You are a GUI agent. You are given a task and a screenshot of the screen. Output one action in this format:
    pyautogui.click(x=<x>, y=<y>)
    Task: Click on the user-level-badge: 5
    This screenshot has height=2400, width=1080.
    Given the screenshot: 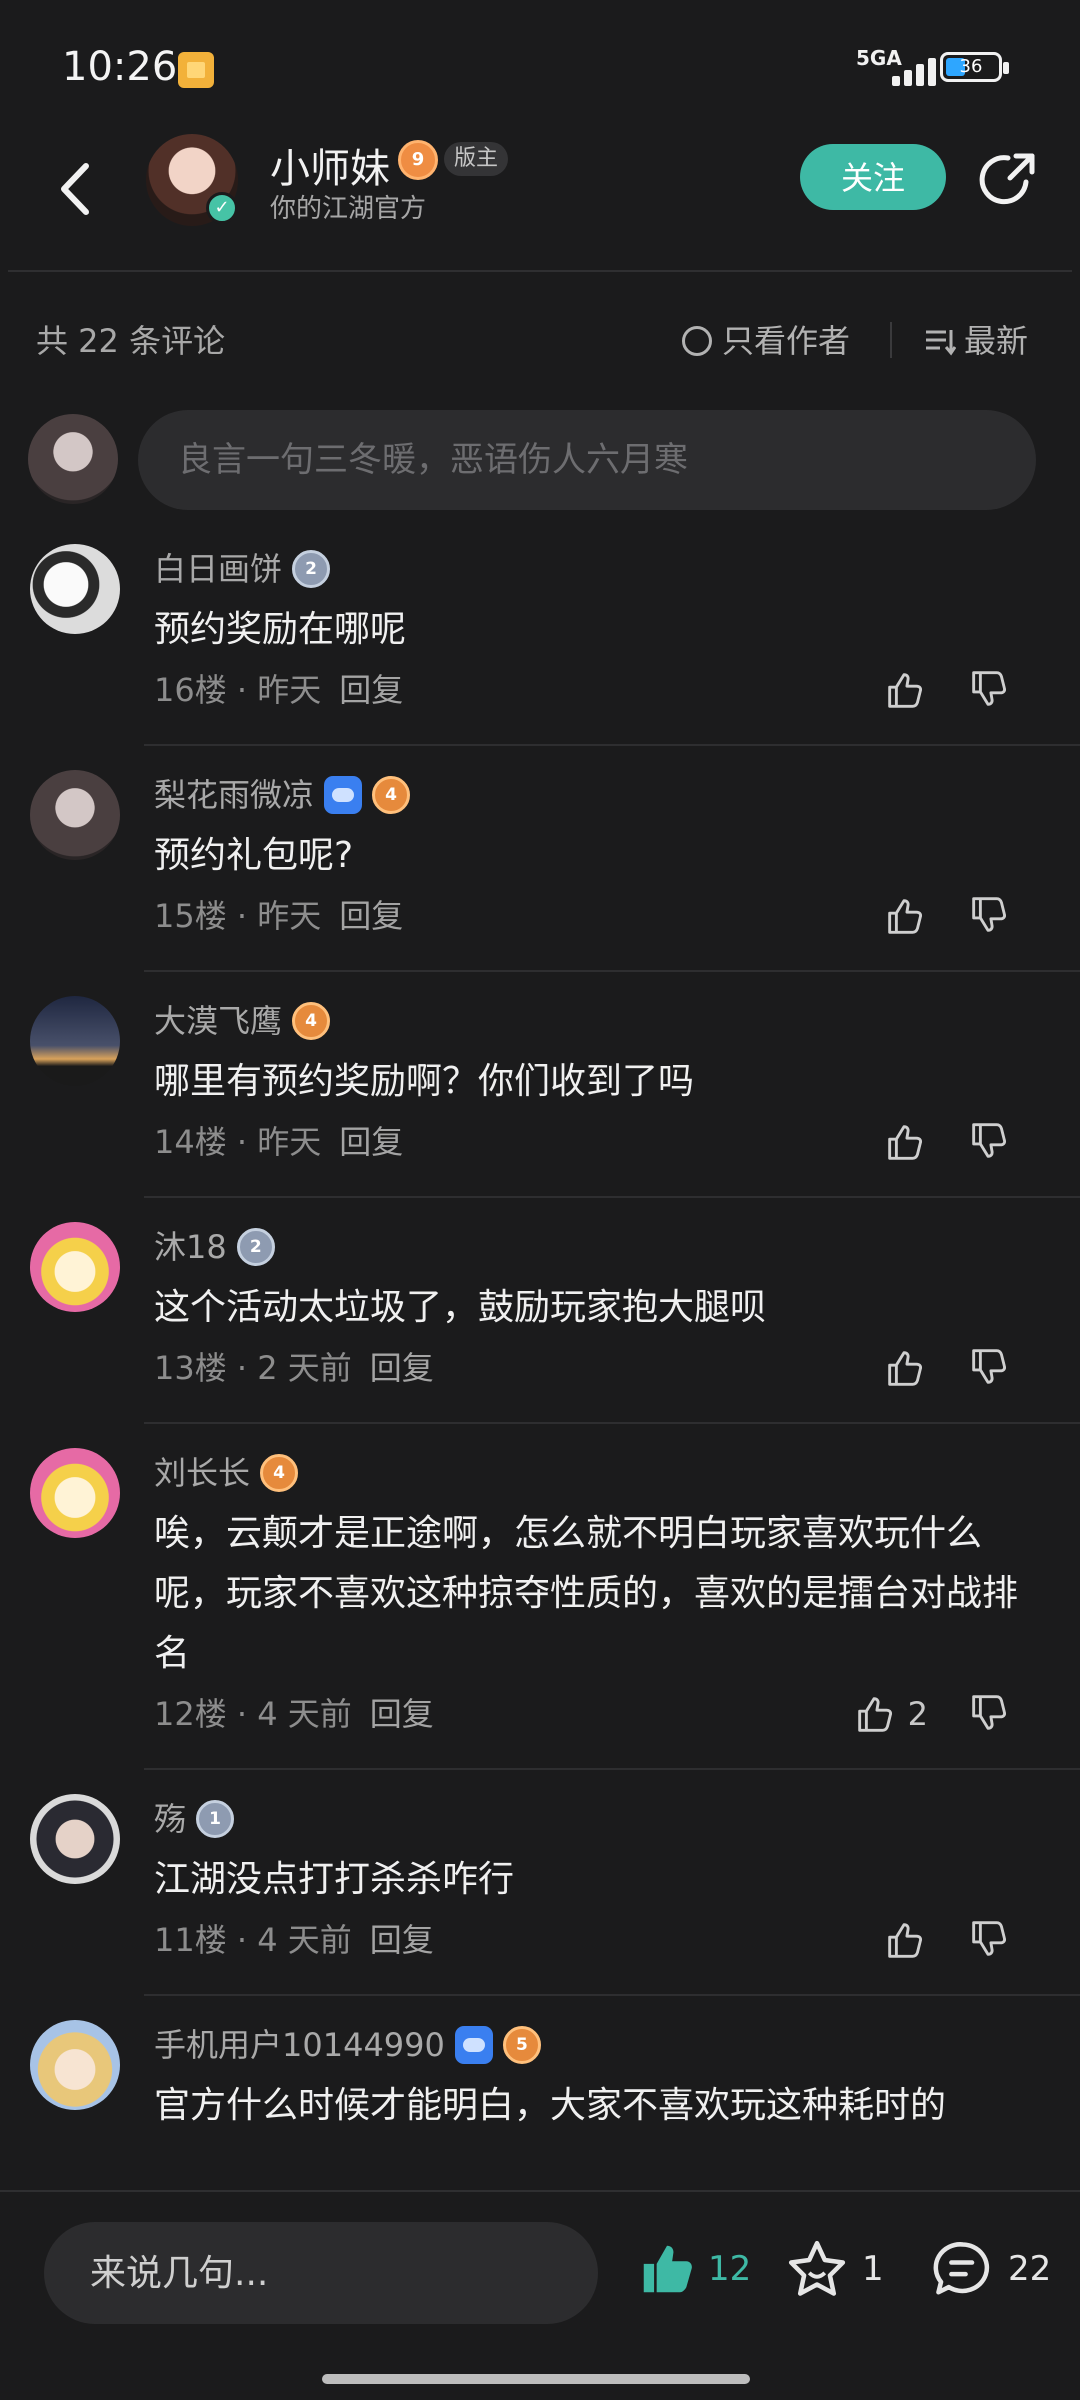 What is the action you would take?
    pyautogui.click(x=521, y=2045)
    